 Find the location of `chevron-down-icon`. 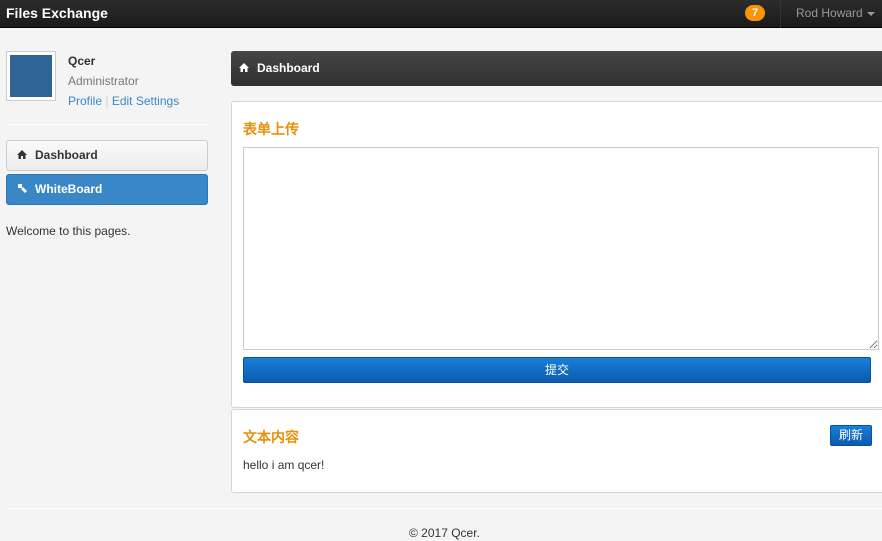

chevron-down-icon is located at coordinates (870, 13).